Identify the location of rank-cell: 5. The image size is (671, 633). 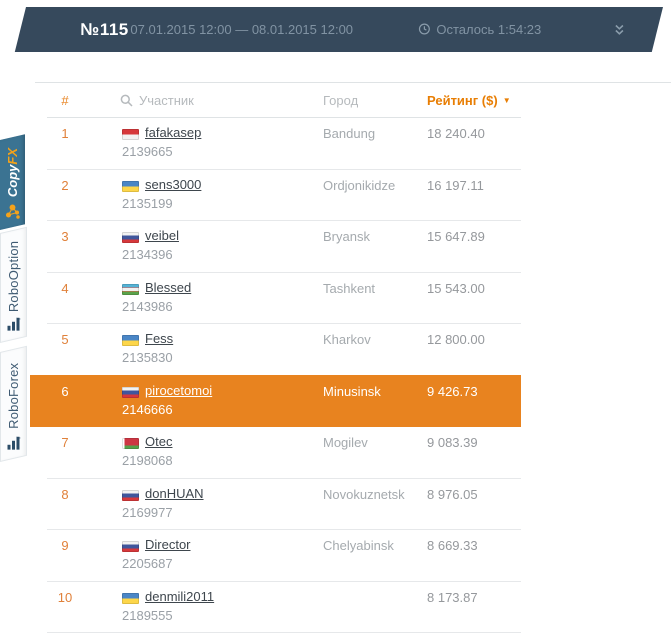
(65, 339).